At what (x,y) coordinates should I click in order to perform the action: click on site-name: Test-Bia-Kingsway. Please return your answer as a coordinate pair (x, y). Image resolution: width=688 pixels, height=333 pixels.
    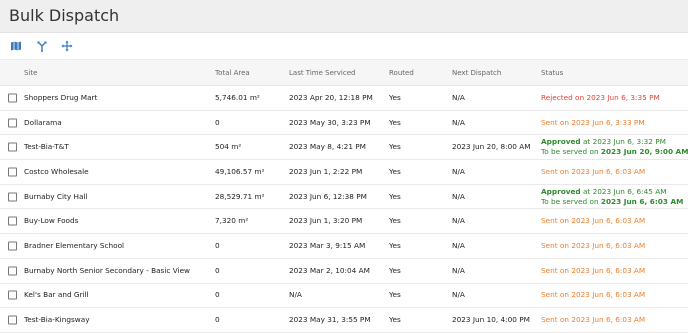
    Looking at the image, I should click on (57, 320).